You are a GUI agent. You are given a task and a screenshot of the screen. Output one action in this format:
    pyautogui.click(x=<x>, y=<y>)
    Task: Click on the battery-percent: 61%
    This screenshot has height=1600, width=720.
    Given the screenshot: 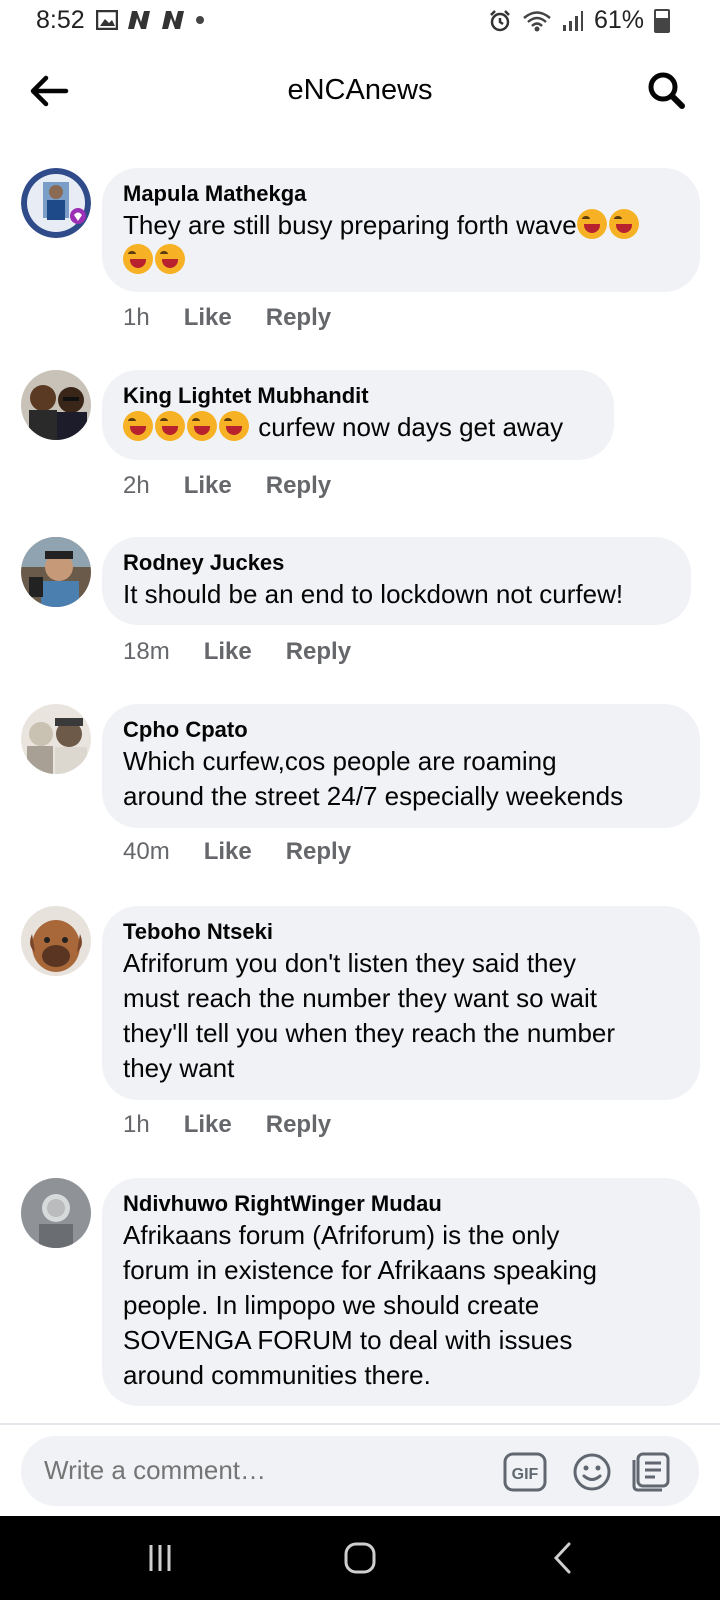 What is the action you would take?
    pyautogui.click(x=618, y=20)
    